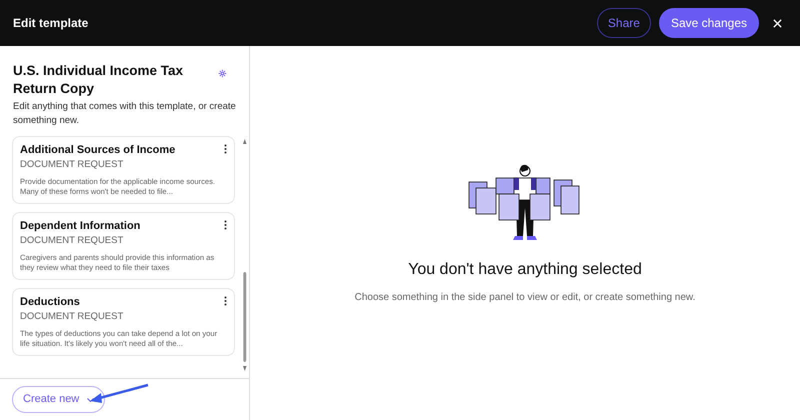 Image resolution: width=800 pixels, height=420 pixels. What do you see at coordinates (50, 23) in the screenshot?
I see `page-title: Edit template` at bounding box center [50, 23].